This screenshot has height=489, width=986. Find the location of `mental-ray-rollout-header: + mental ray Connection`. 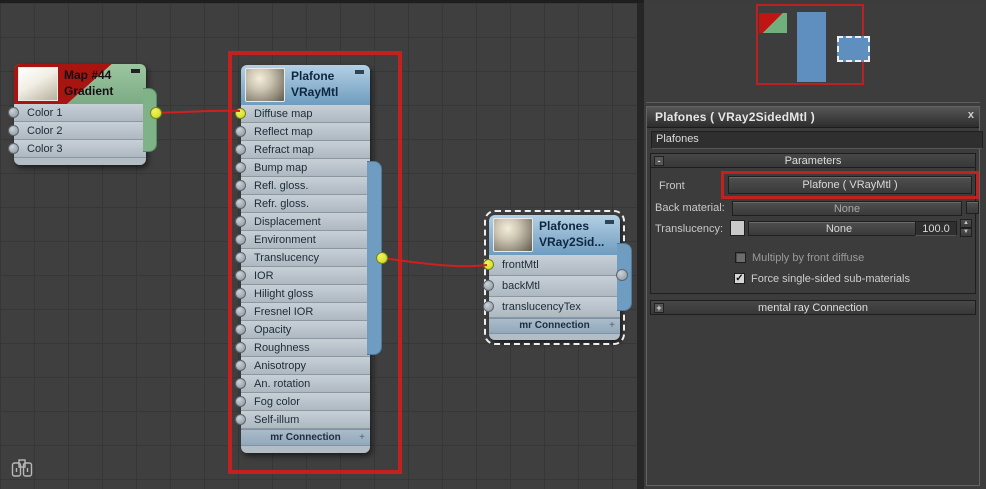

mental-ray-rollout-header: + mental ray Connection is located at coordinates (813, 307).